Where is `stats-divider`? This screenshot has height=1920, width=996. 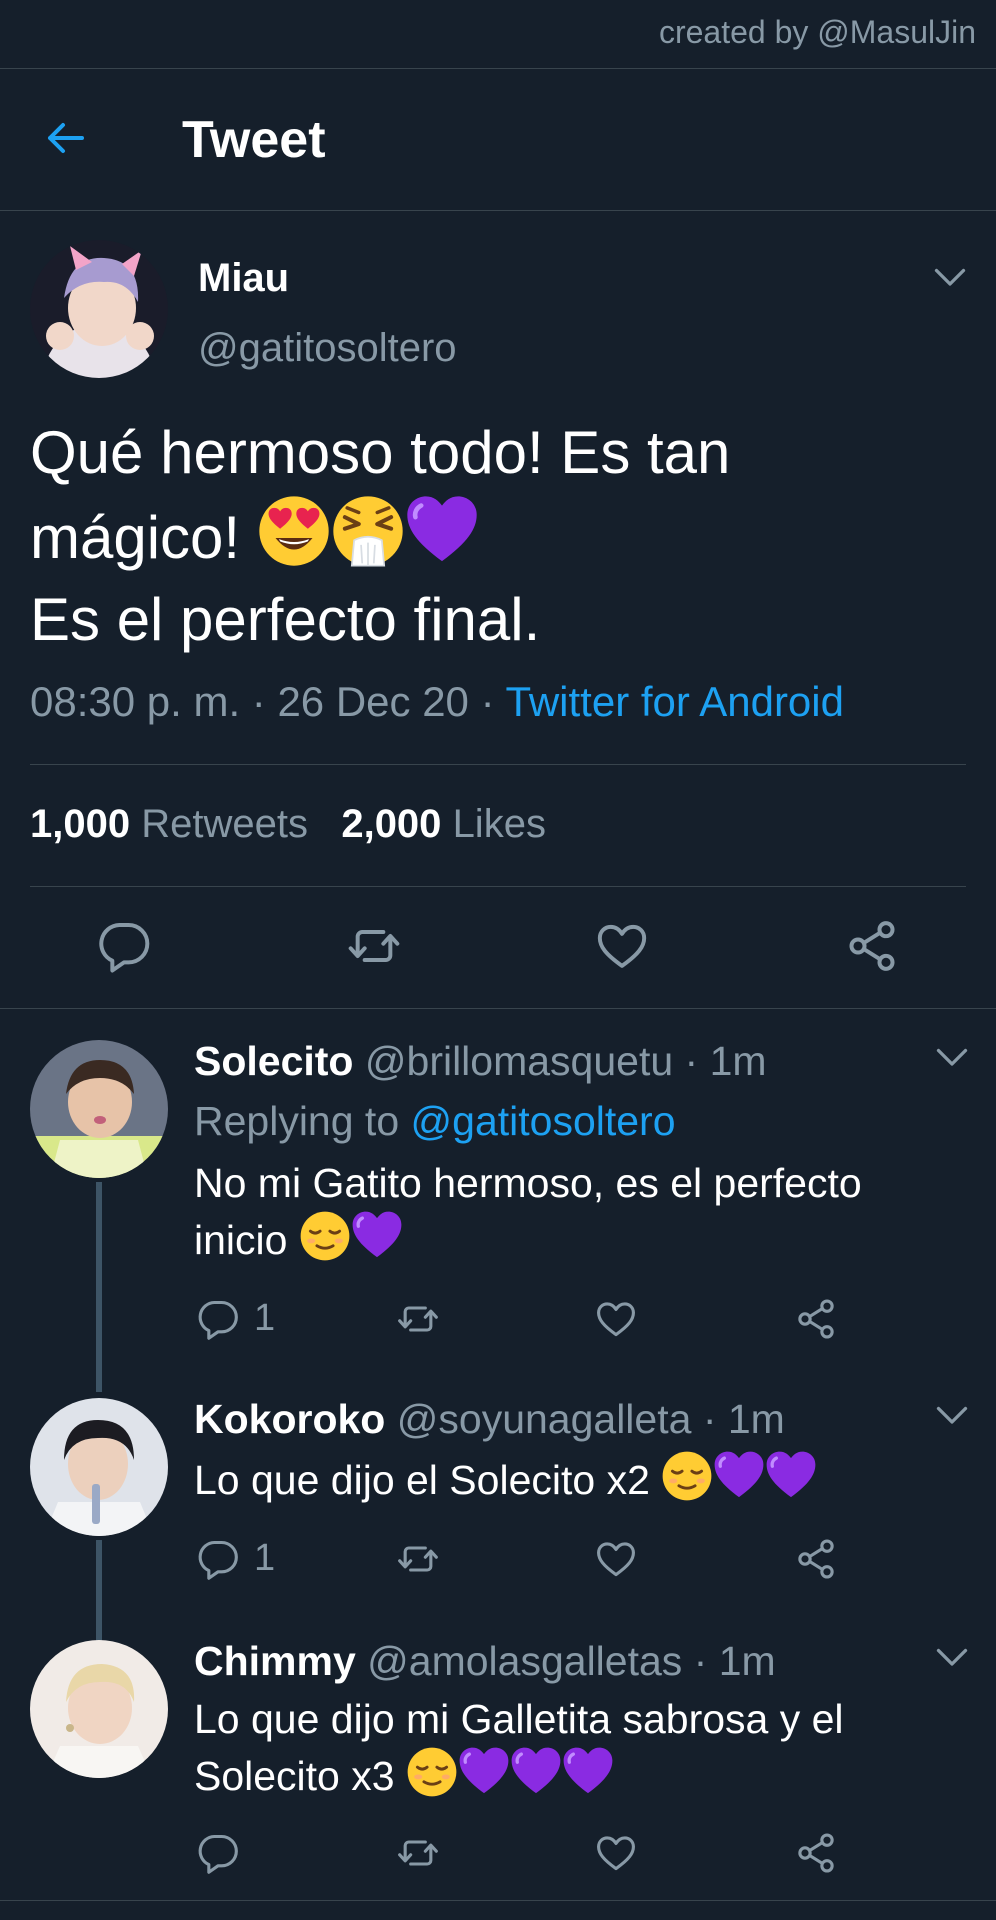 stats-divider is located at coordinates (498, 886).